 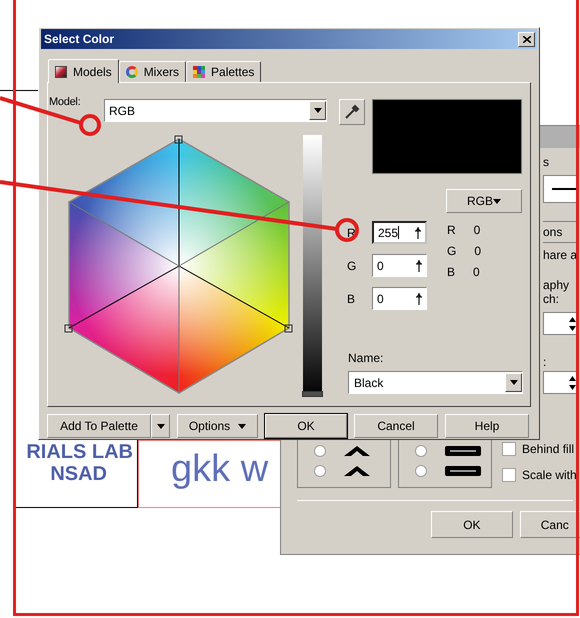 What do you see at coordinates (546, 162) in the screenshot?
I see `label-text: s` at bounding box center [546, 162].